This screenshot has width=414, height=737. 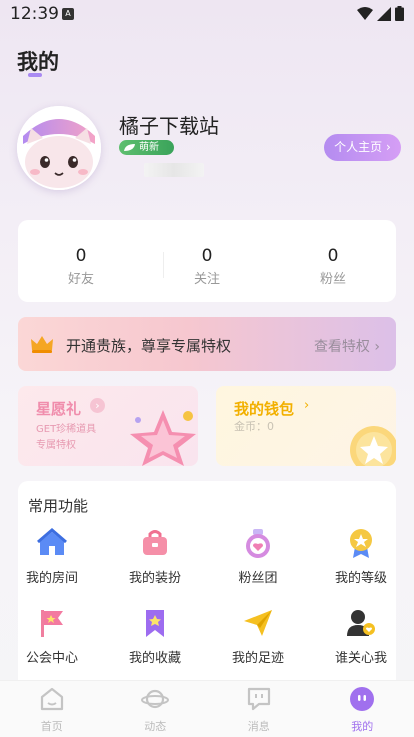 I want to click on cat-avatar-icon, so click(x=59, y=148).